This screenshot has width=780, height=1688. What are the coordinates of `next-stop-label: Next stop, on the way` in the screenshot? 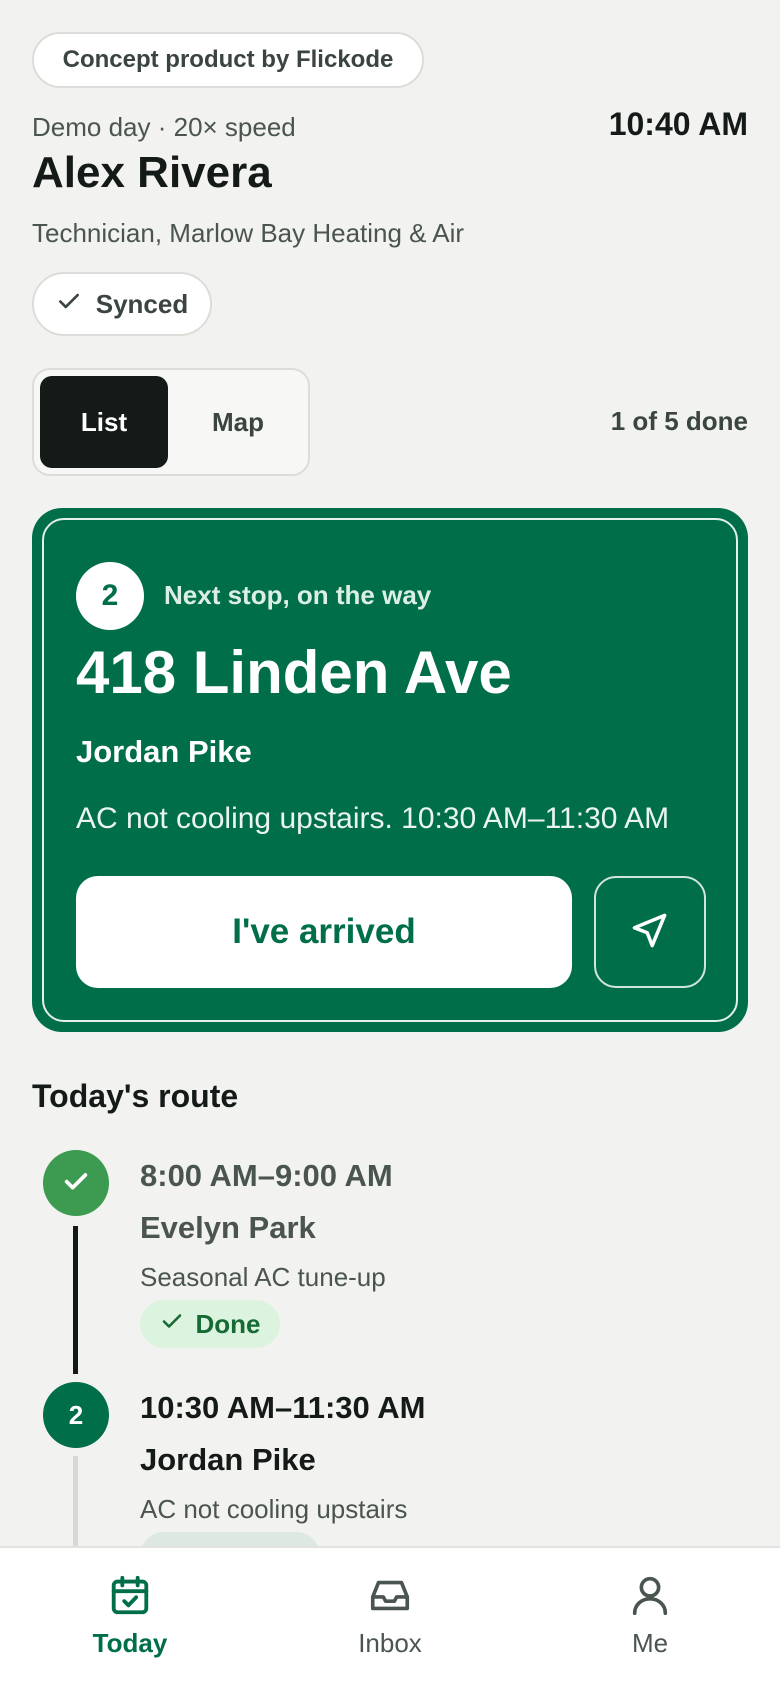 It's located at (298, 595).